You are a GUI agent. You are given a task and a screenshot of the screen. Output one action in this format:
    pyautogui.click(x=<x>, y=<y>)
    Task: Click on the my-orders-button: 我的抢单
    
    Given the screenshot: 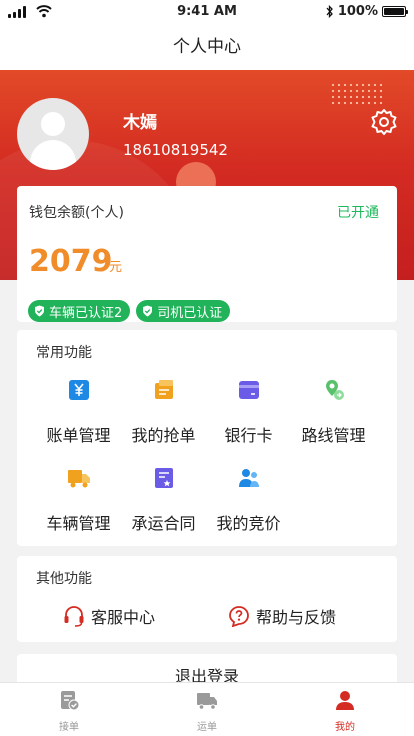 What is the action you would take?
    pyautogui.click(x=163, y=412)
    